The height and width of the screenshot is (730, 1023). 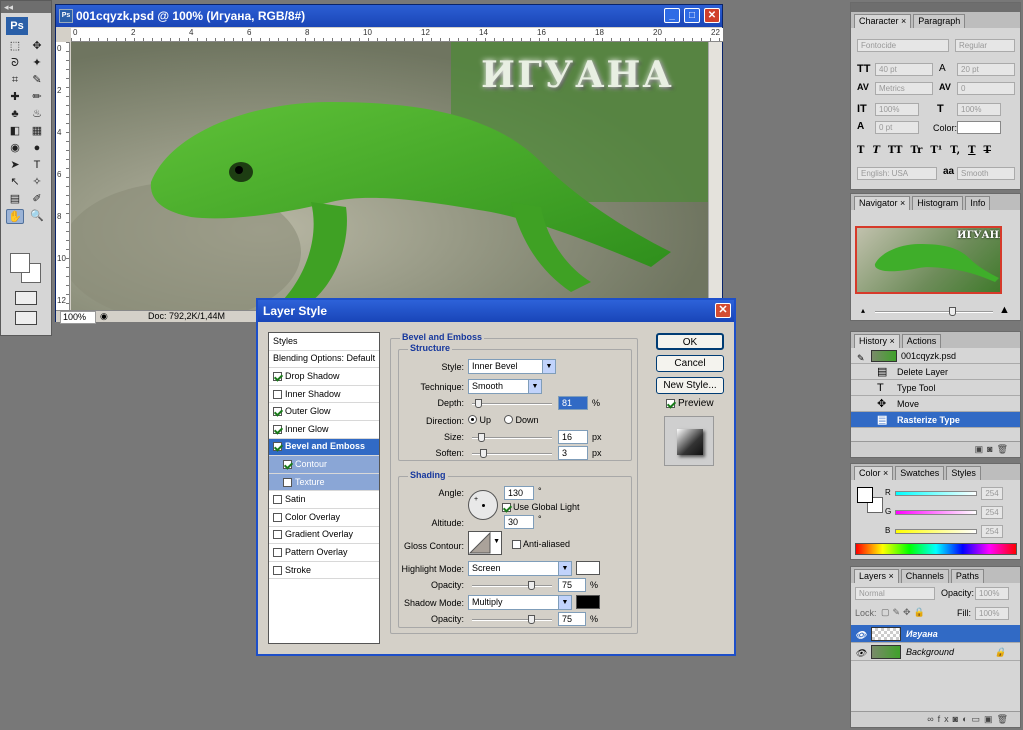 I want to click on angle-input: 130, so click(x=519, y=493).